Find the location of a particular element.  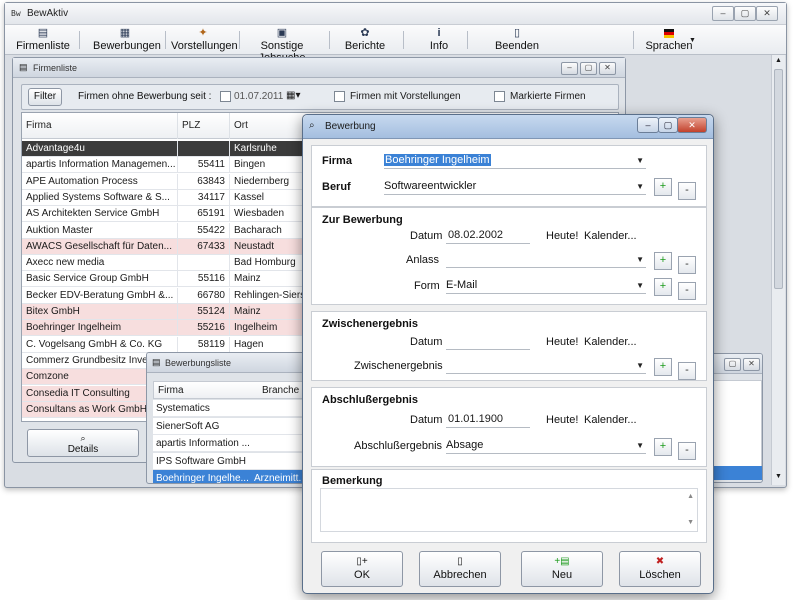

abschlussergebnis-combobox: Absage ▼ is located at coordinates (546, 446).